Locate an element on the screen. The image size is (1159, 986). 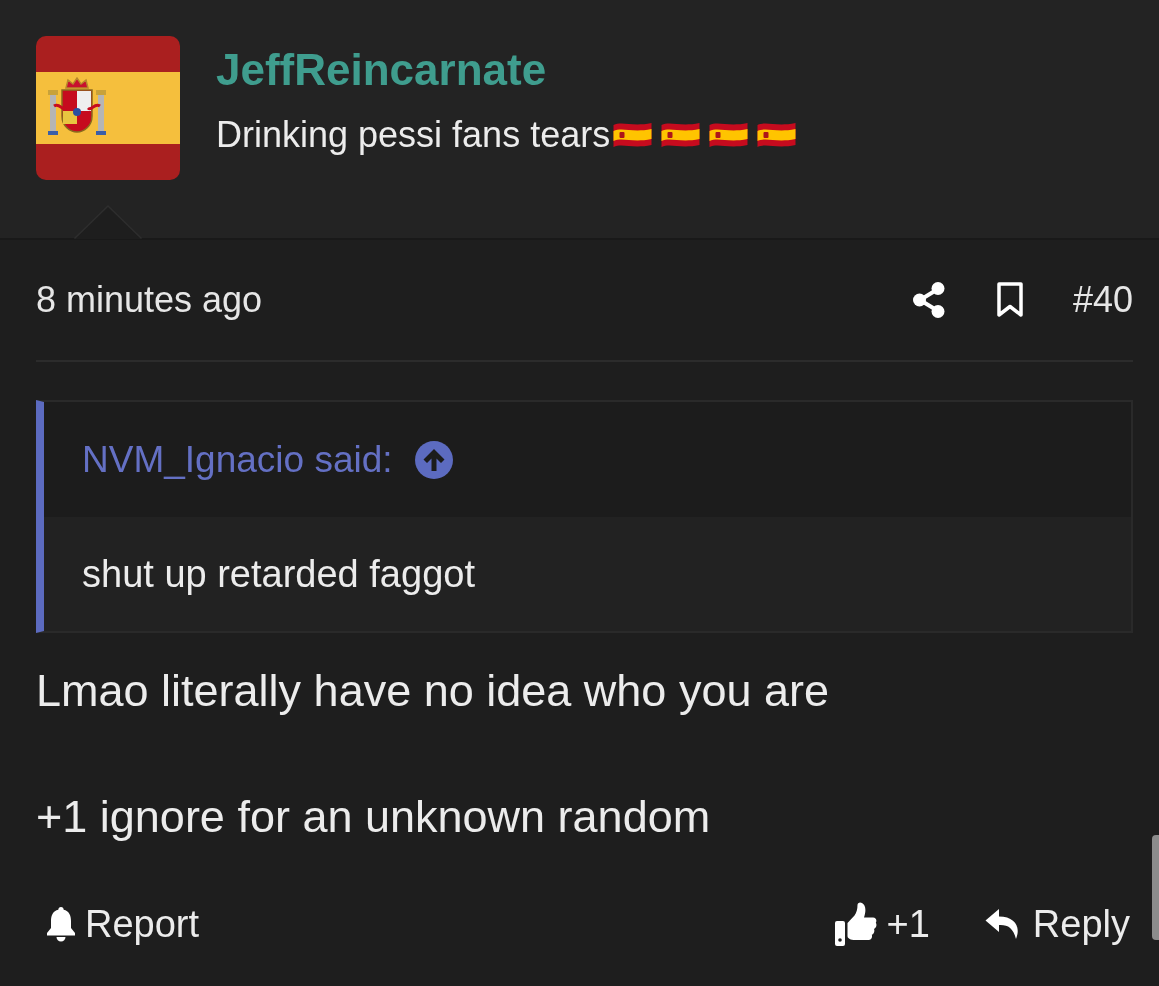
user-signature: Drinking pessi fans tears is located at coordinates (413, 135).